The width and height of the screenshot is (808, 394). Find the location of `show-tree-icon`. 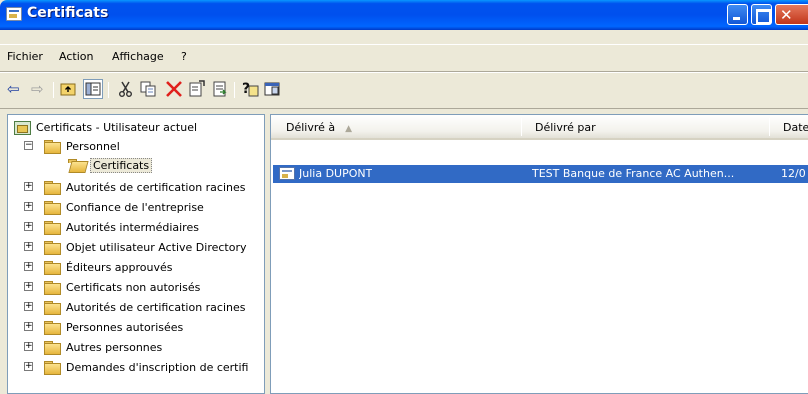

show-tree-icon is located at coordinates (93, 89).